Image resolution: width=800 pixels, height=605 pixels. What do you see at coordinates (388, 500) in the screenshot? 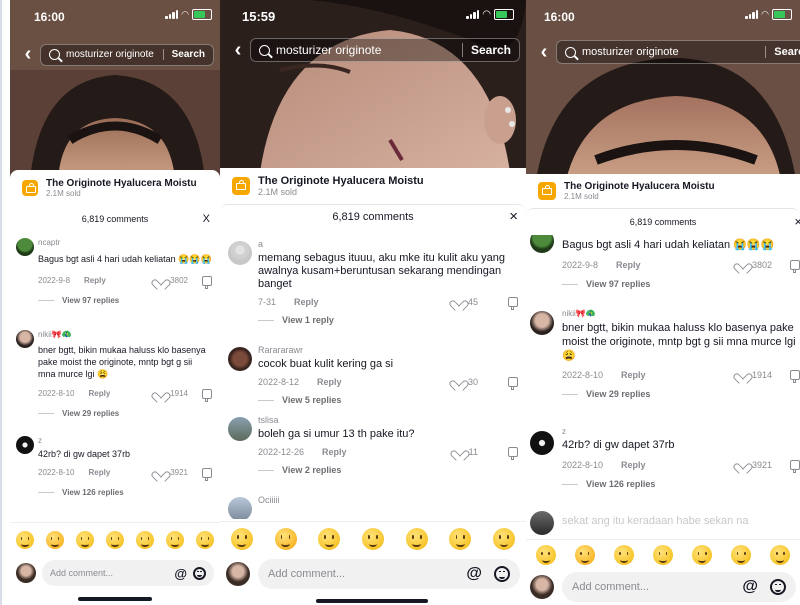
I see `comment-username: Ociiiii` at bounding box center [388, 500].